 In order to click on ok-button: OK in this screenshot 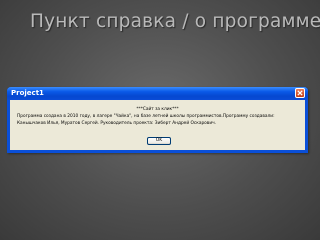, I will do `click(159, 141)`.